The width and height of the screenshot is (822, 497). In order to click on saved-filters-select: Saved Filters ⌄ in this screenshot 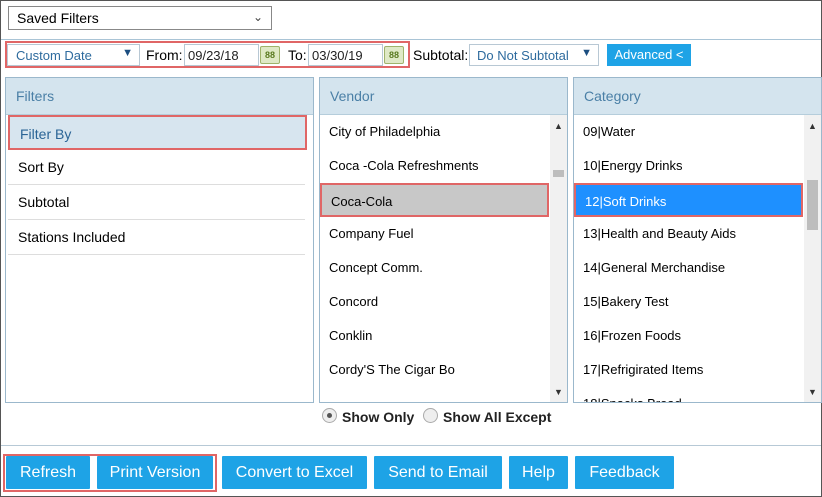, I will do `click(140, 18)`.